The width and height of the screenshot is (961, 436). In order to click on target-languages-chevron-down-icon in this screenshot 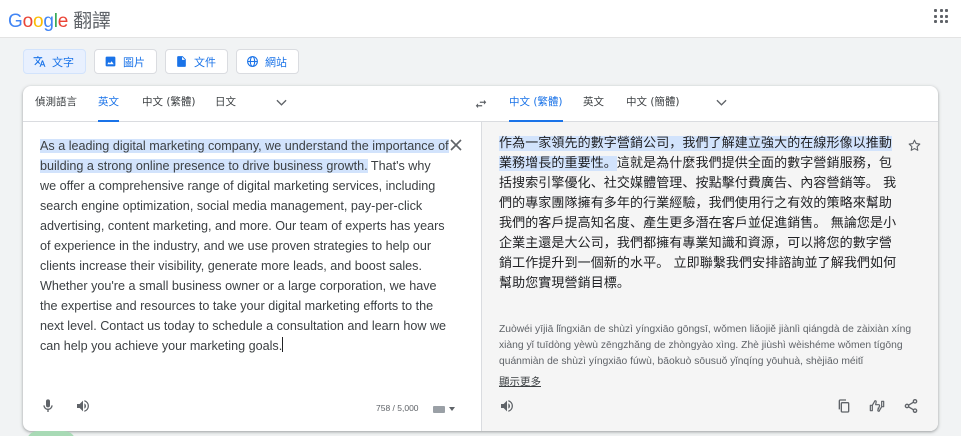, I will do `click(721, 103)`.